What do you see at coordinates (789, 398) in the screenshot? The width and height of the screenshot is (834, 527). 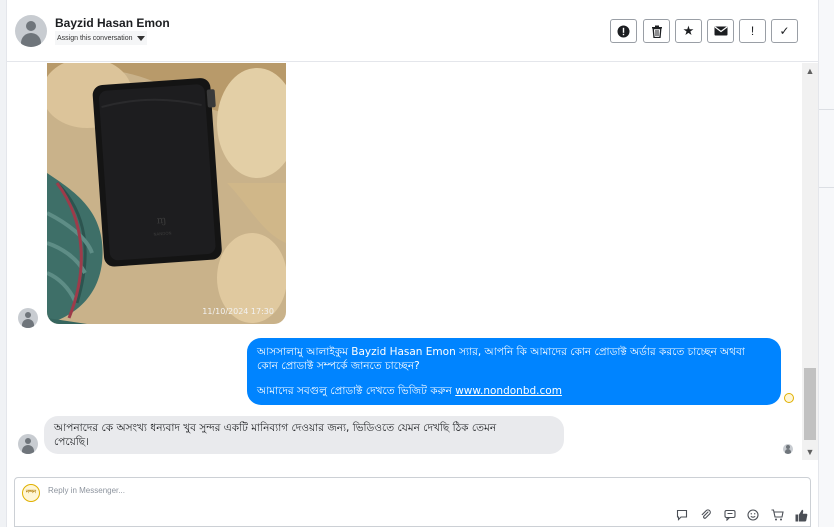 I see `seen-by-page-avatar` at bounding box center [789, 398].